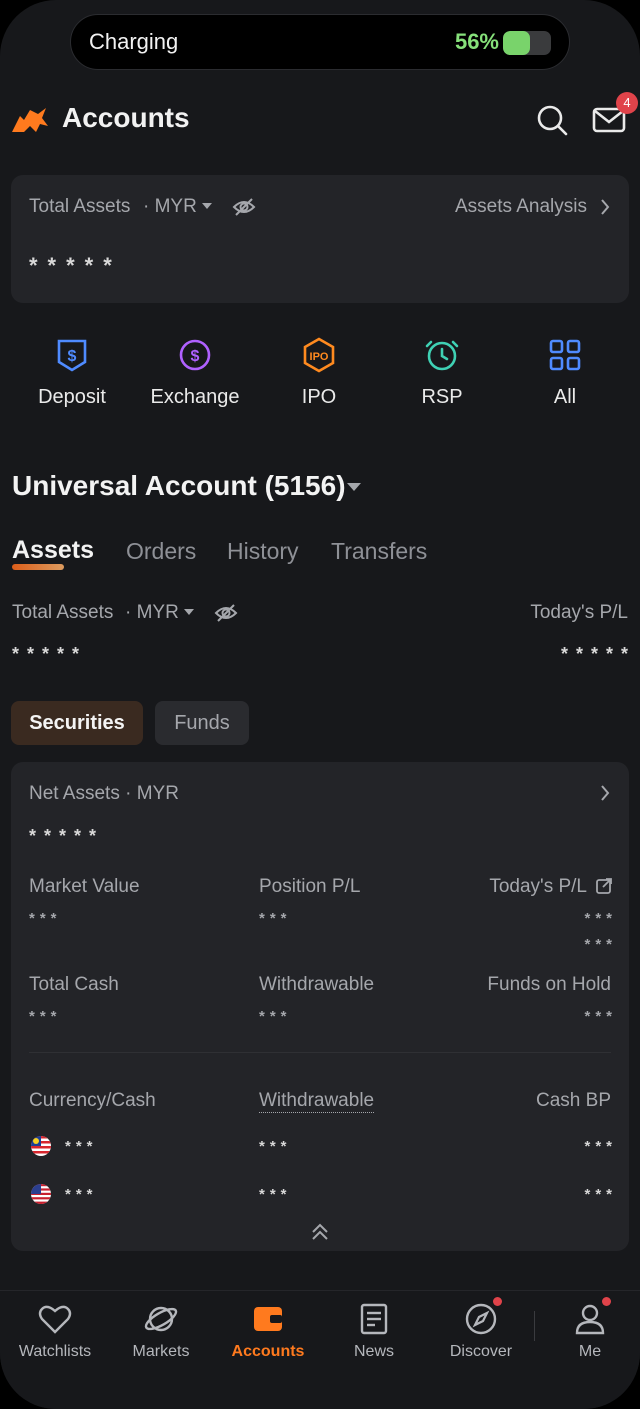 This screenshot has width=640, height=1409. What do you see at coordinates (320, 42) in the screenshot?
I see `status-bar: Charging 56%` at bounding box center [320, 42].